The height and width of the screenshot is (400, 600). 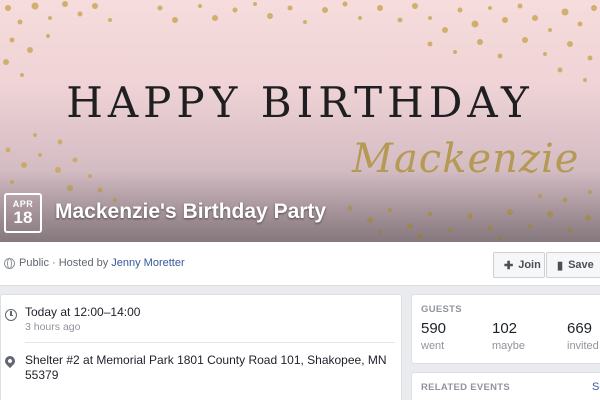 I want to click on privacy-text: Public · Hosted by, so click(x=64, y=263).